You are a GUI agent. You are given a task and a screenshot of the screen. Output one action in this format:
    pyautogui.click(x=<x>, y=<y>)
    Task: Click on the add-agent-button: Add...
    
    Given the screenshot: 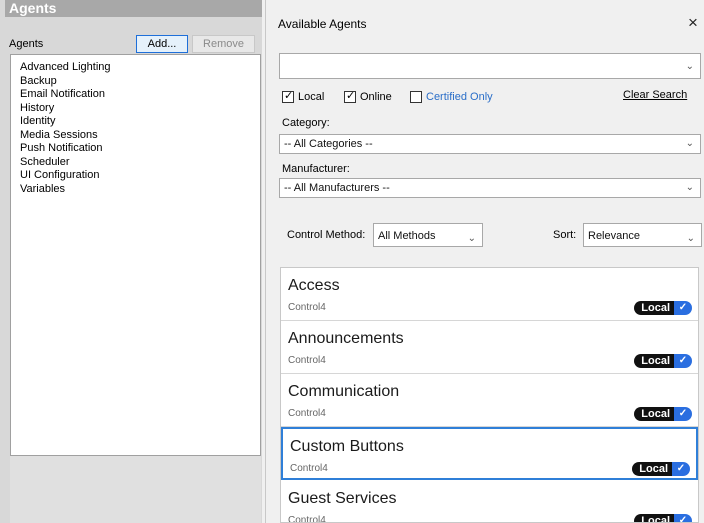 What is the action you would take?
    pyautogui.click(x=162, y=44)
    